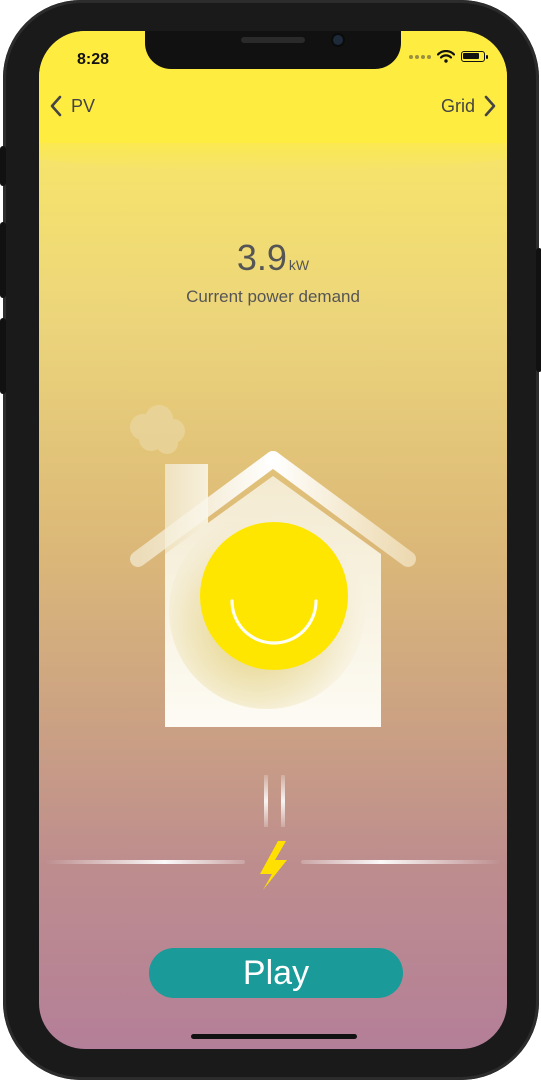 This screenshot has height=1080, width=541. Describe the element at coordinates (3, 356) in the screenshot. I see `volume-down-button` at that location.